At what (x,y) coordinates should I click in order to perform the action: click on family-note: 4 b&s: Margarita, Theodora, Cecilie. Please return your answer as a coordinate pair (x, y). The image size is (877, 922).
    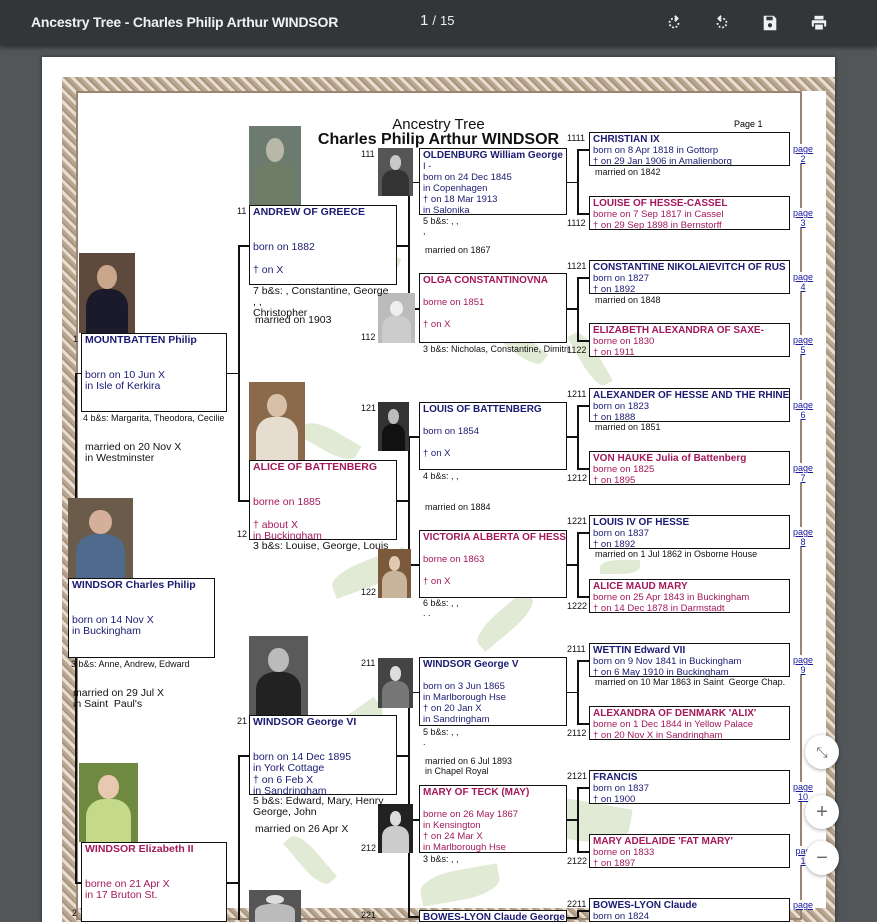
    Looking at the image, I should click on (154, 418).